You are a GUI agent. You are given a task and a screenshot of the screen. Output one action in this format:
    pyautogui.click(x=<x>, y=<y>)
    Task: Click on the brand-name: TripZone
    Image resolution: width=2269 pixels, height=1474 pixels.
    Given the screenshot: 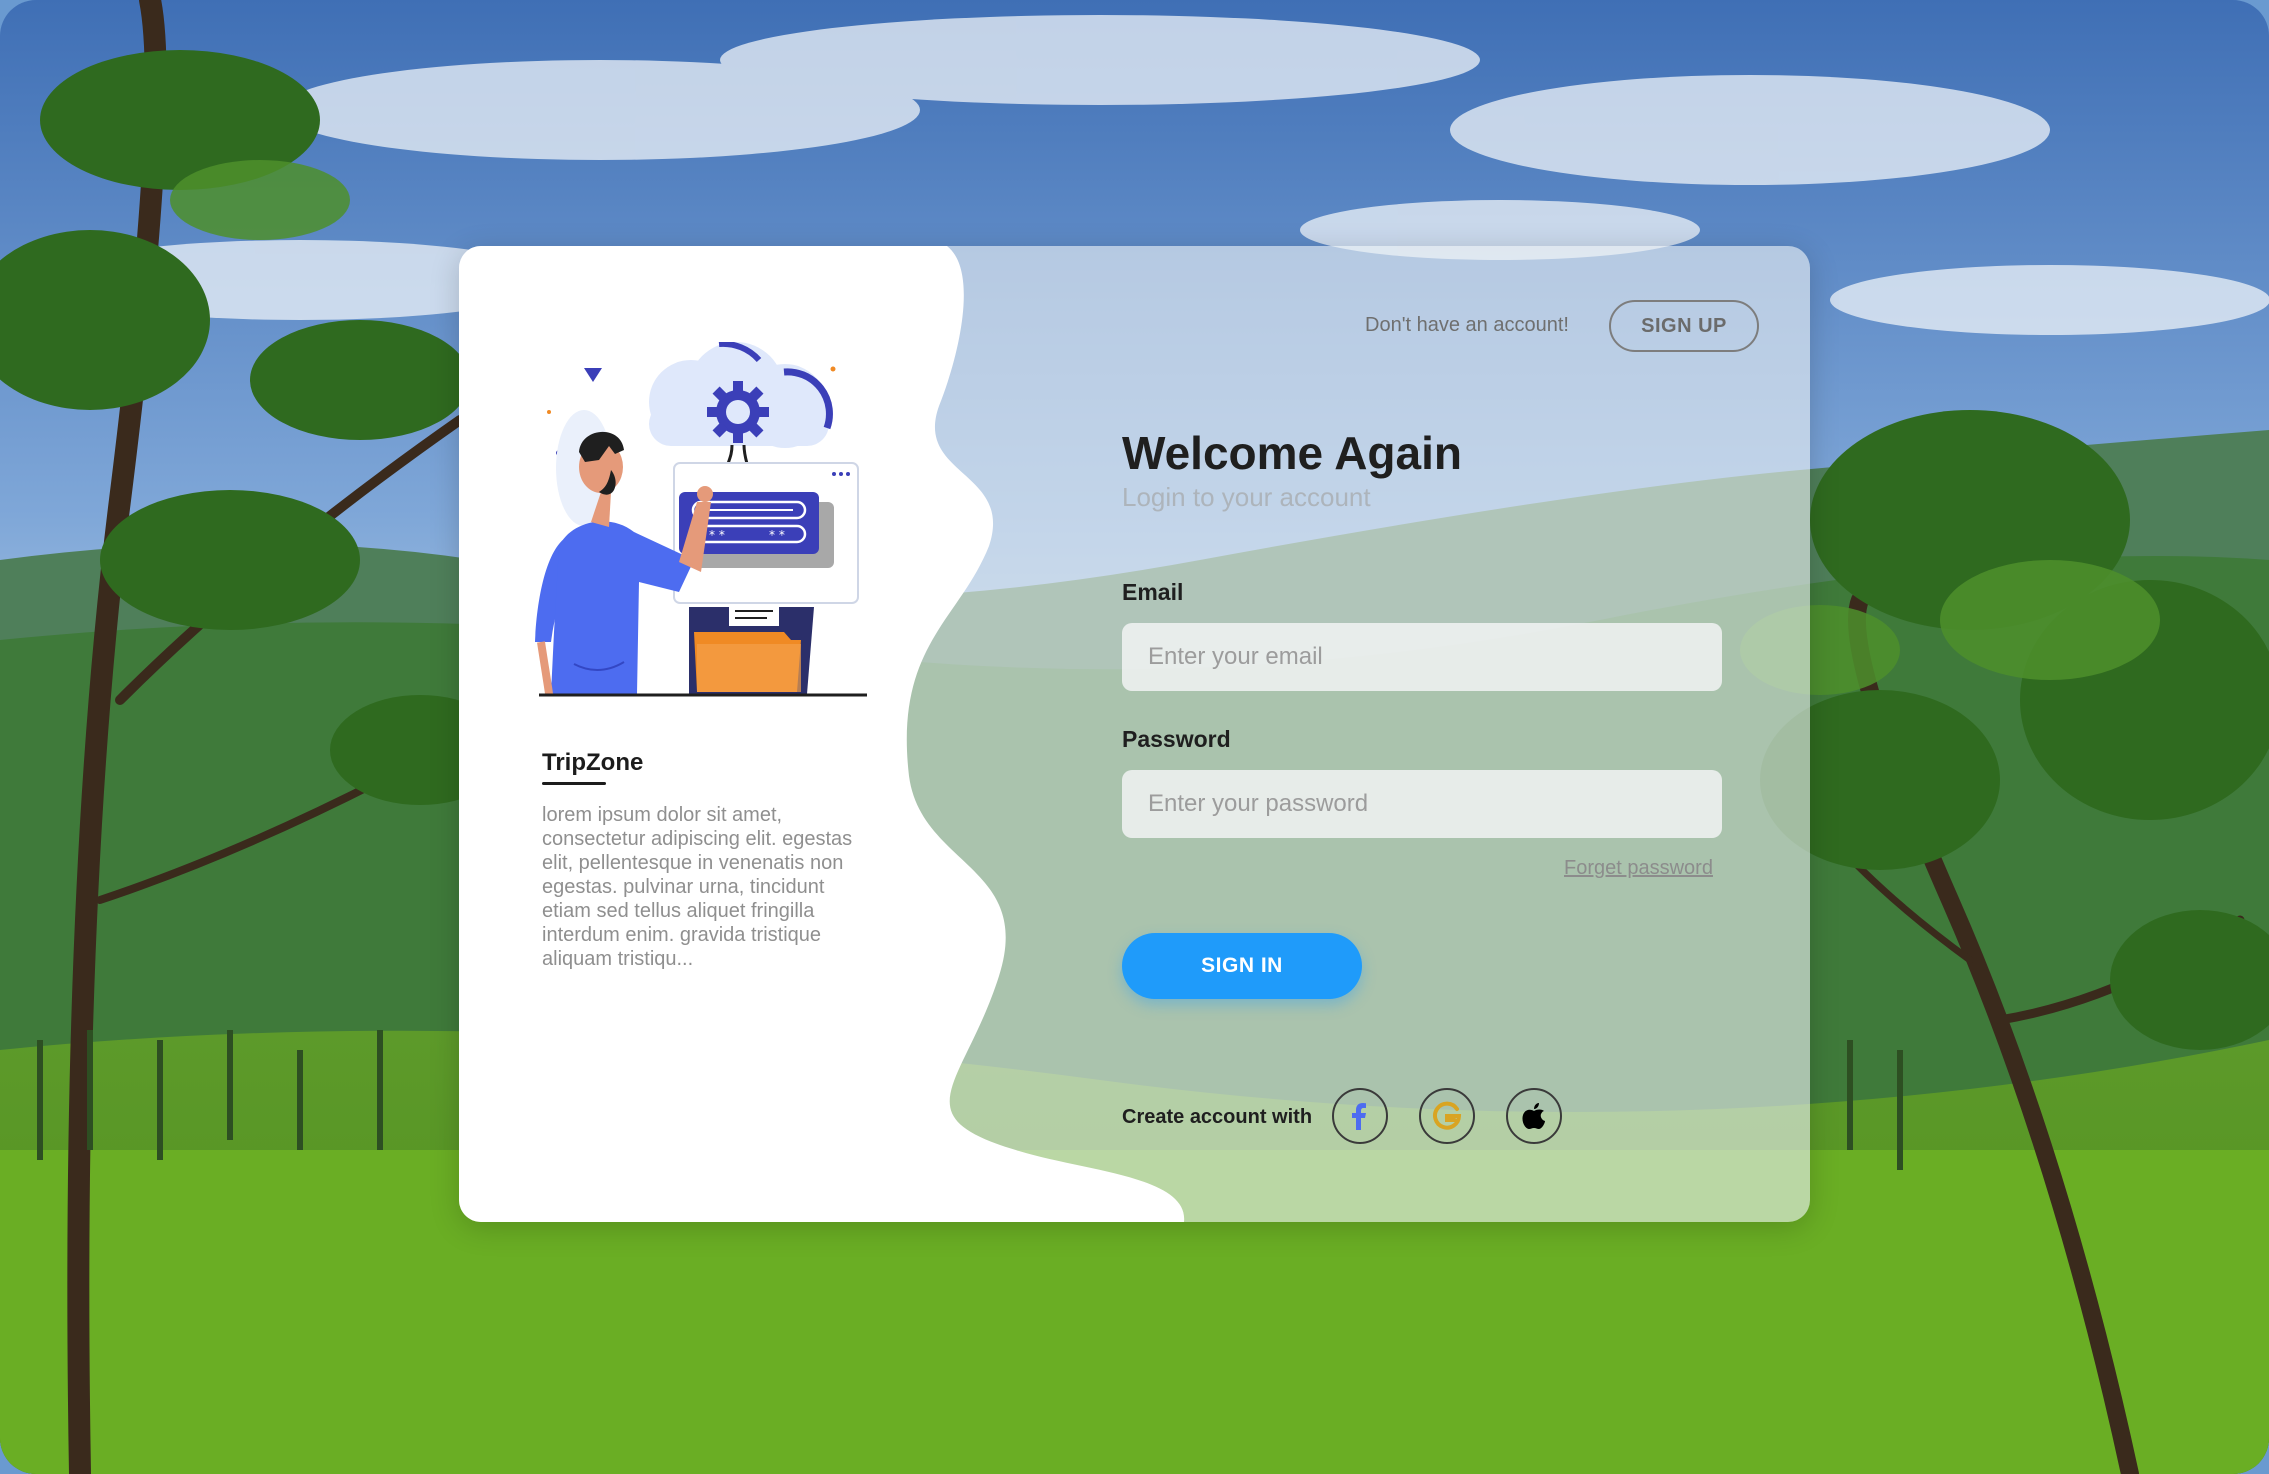 What is the action you would take?
    pyautogui.click(x=593, y=762)
    